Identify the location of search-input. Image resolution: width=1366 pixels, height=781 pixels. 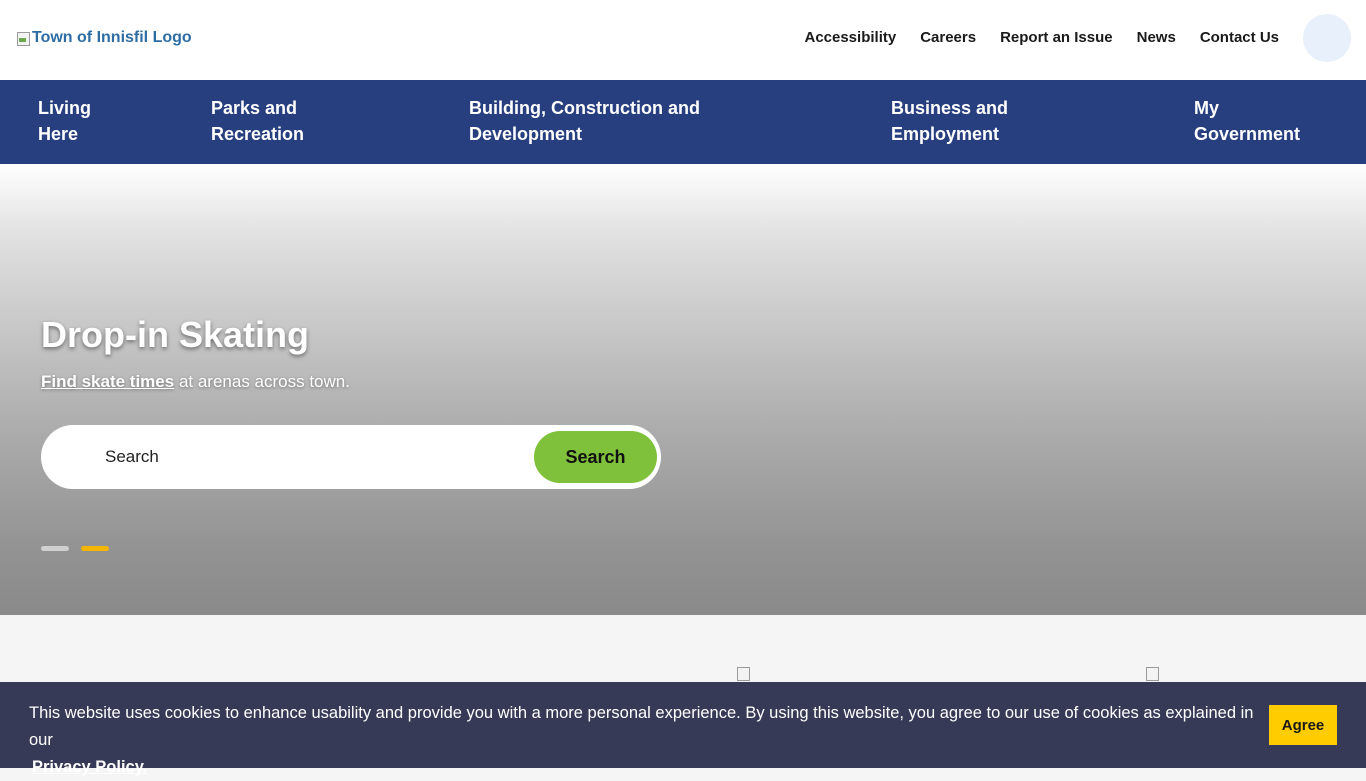
(315, 457).